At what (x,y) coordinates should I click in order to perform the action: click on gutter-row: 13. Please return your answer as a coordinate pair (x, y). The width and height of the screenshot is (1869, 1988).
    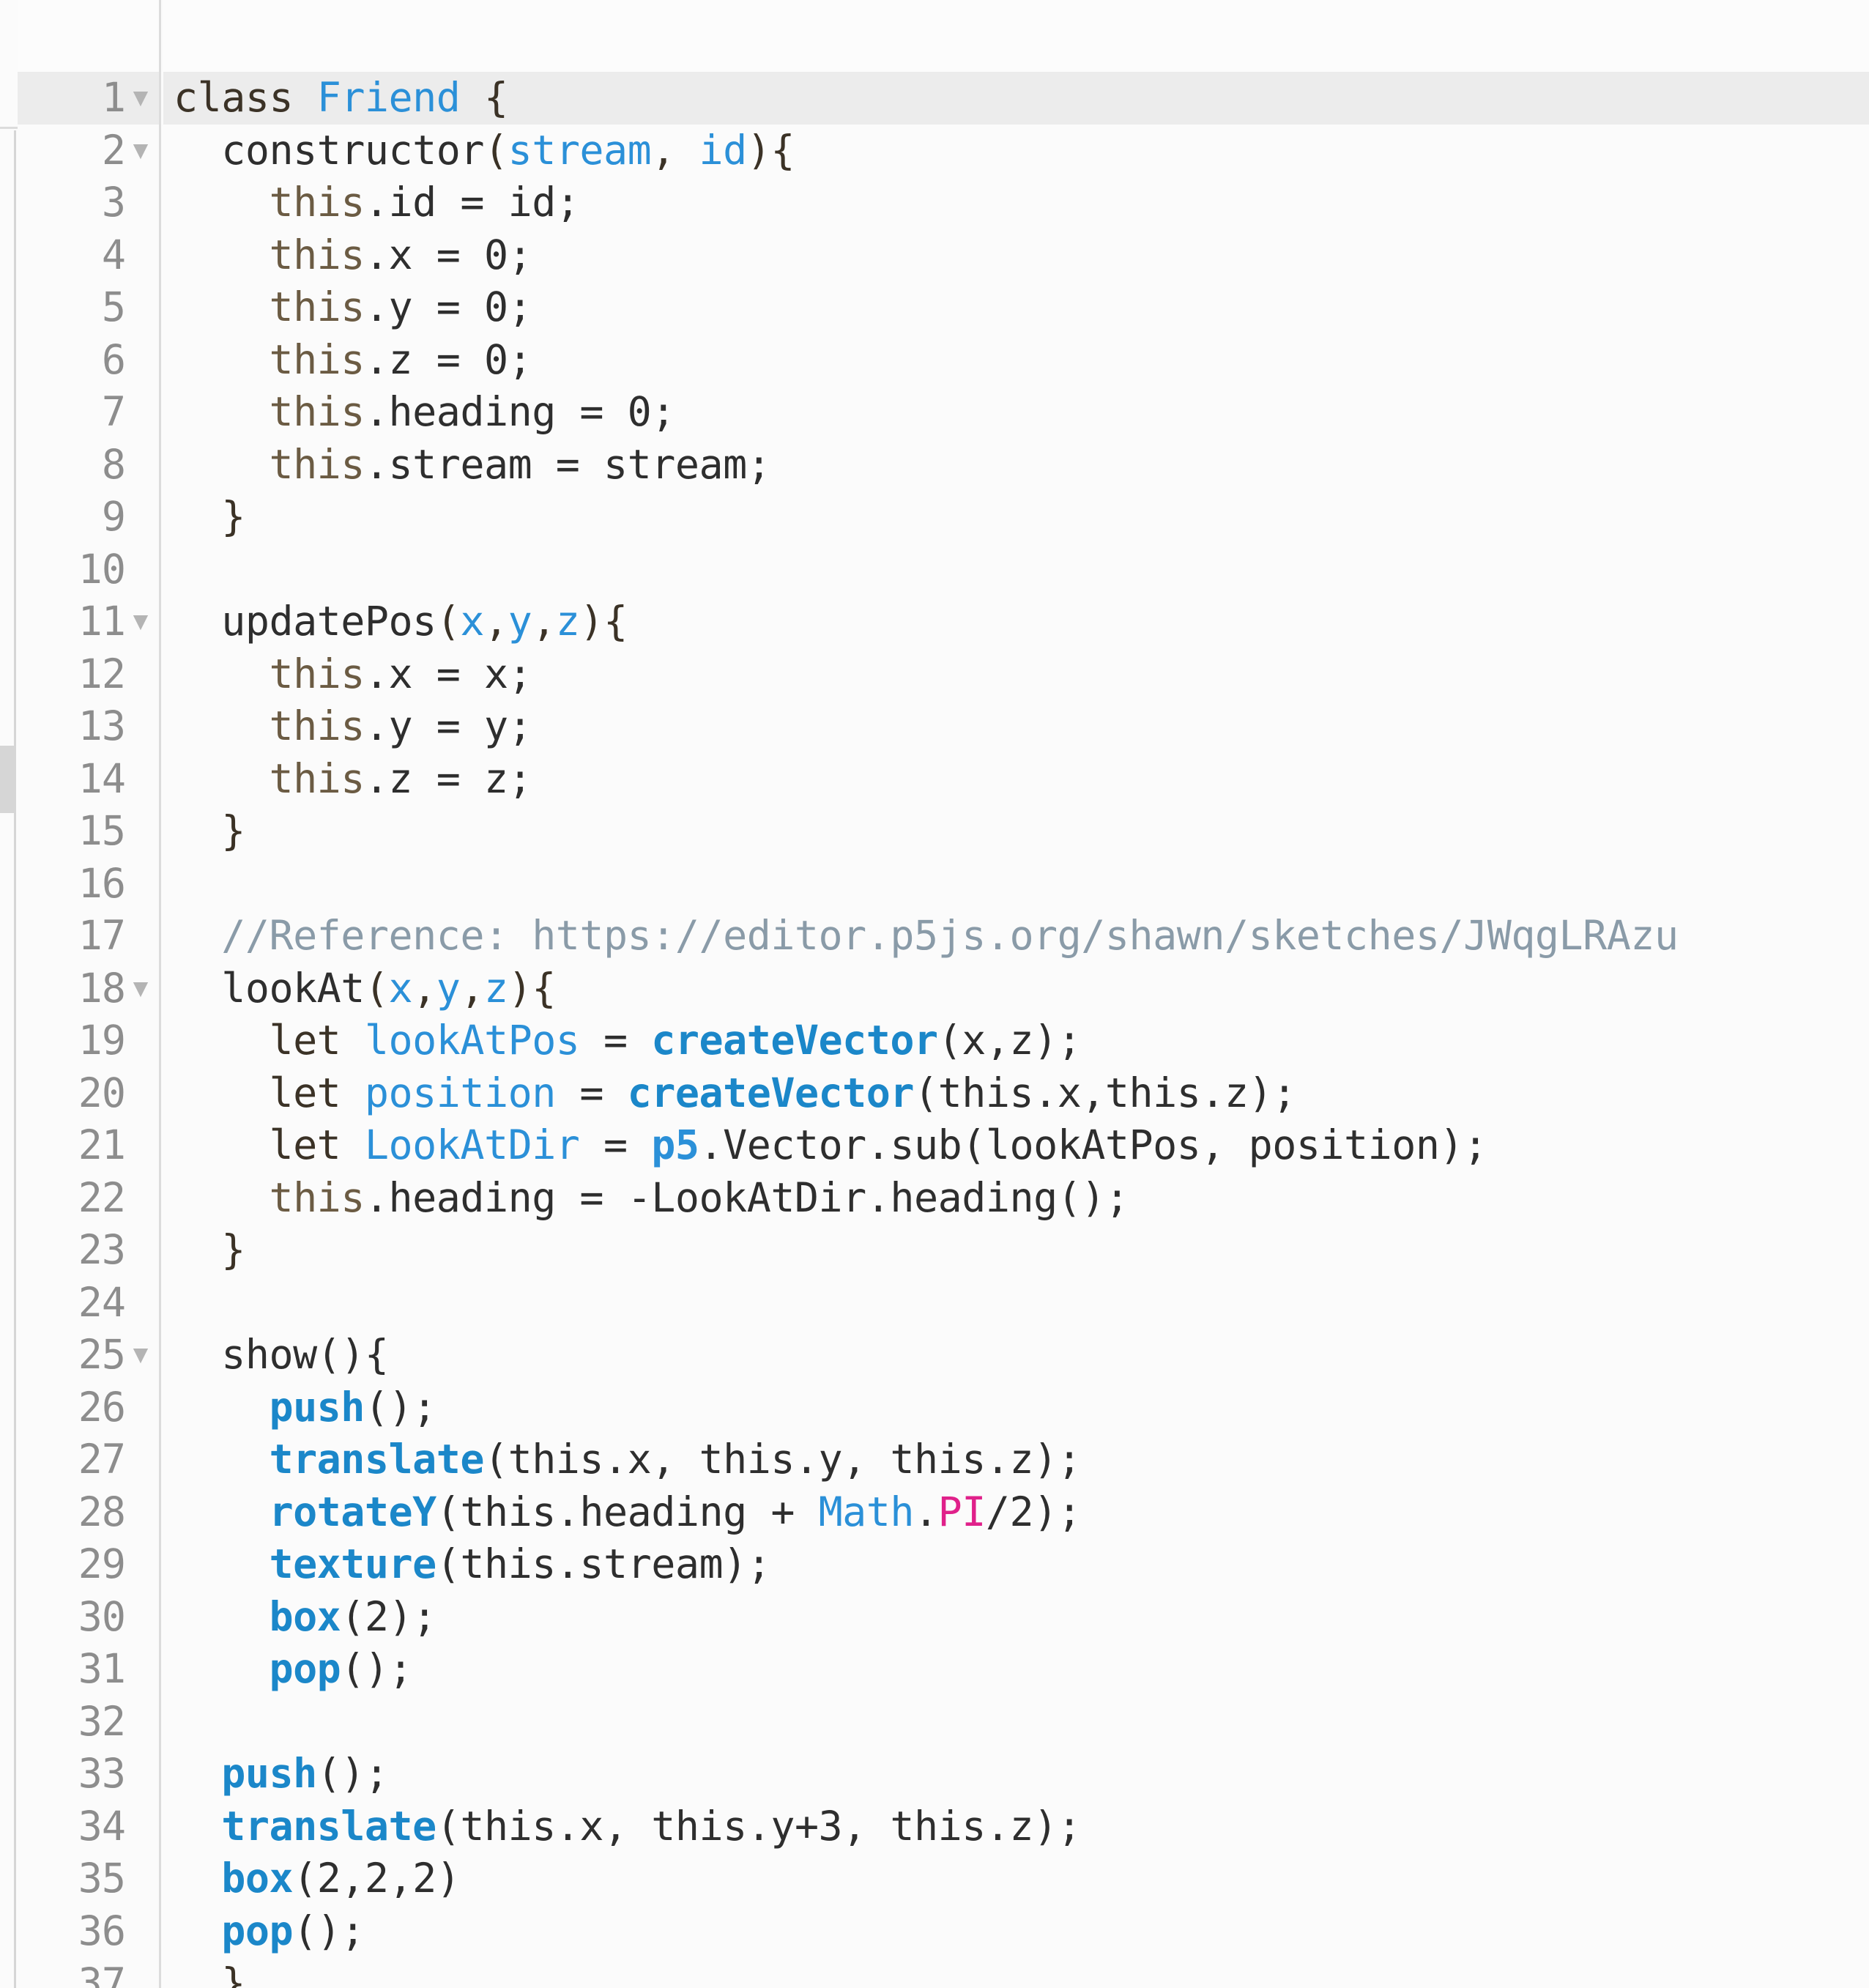
    Looking at the image, I should click on (88, 726).